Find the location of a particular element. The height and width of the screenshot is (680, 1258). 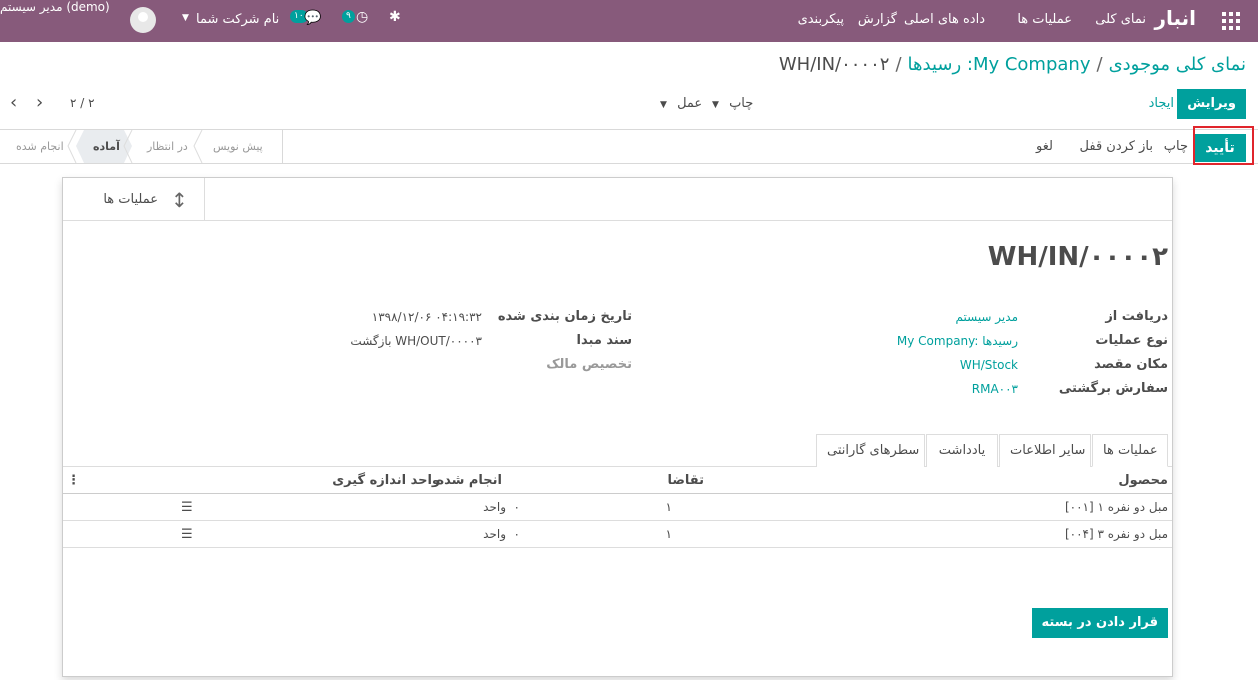

tab-operations: عملیات ها is located at coordinates (1130, 450).